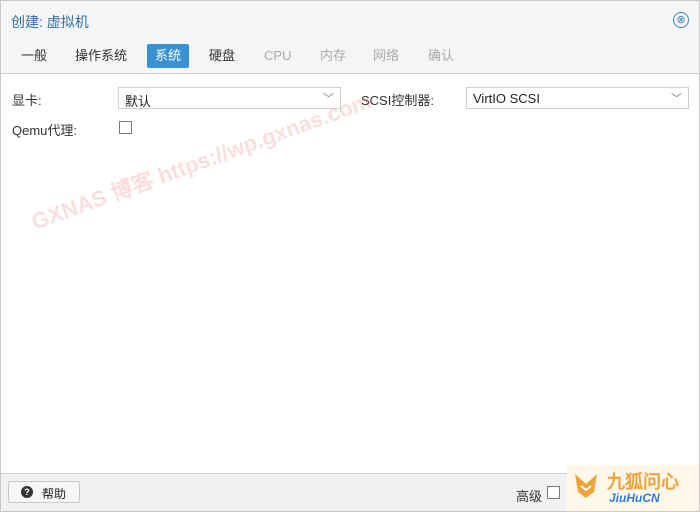 Image resolution: width=700 pixels, height=512 pixels. I want to click on dialog-title: 创建: 虚拟机, so click(50, 22).